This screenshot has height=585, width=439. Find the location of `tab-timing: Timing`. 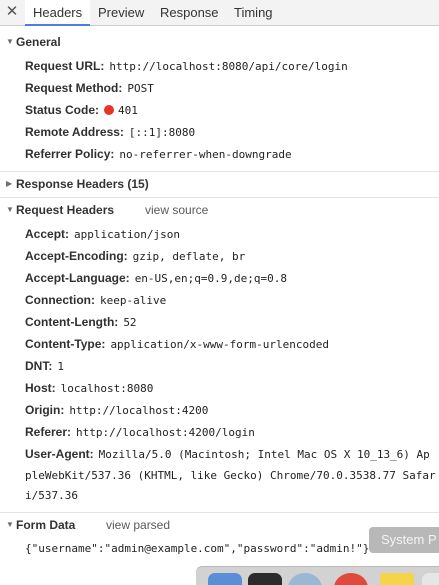

tab-timing: Timing is located at coordinates (253, 12).